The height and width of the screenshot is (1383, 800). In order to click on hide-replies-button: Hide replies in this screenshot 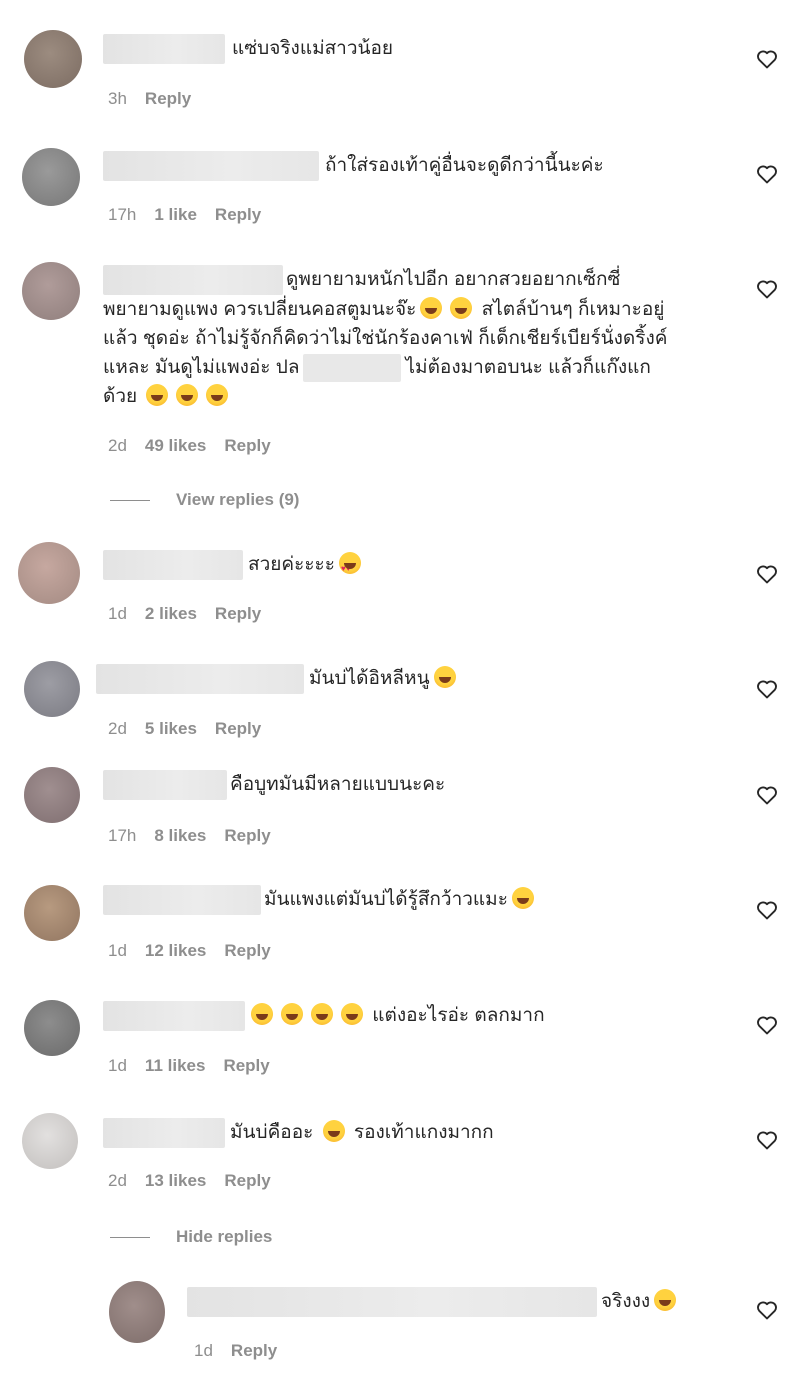, I will do `click(191, 1237)`.